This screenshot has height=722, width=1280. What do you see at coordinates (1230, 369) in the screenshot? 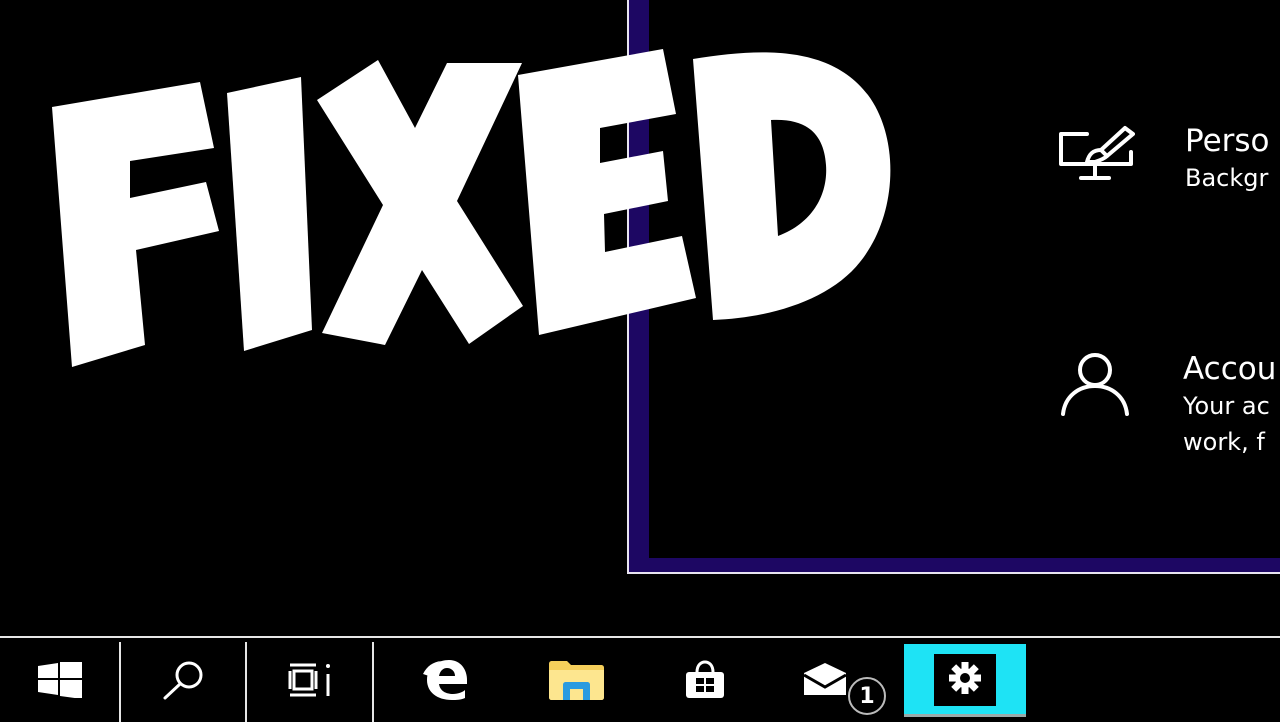
I see `settings-item-title: Accou` at bounding box center [1230, 369].